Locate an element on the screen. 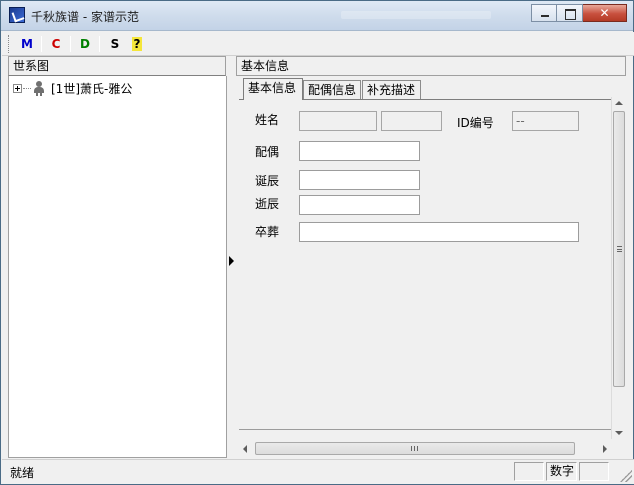  app-logo-icon is located at coordinates (17, 15).